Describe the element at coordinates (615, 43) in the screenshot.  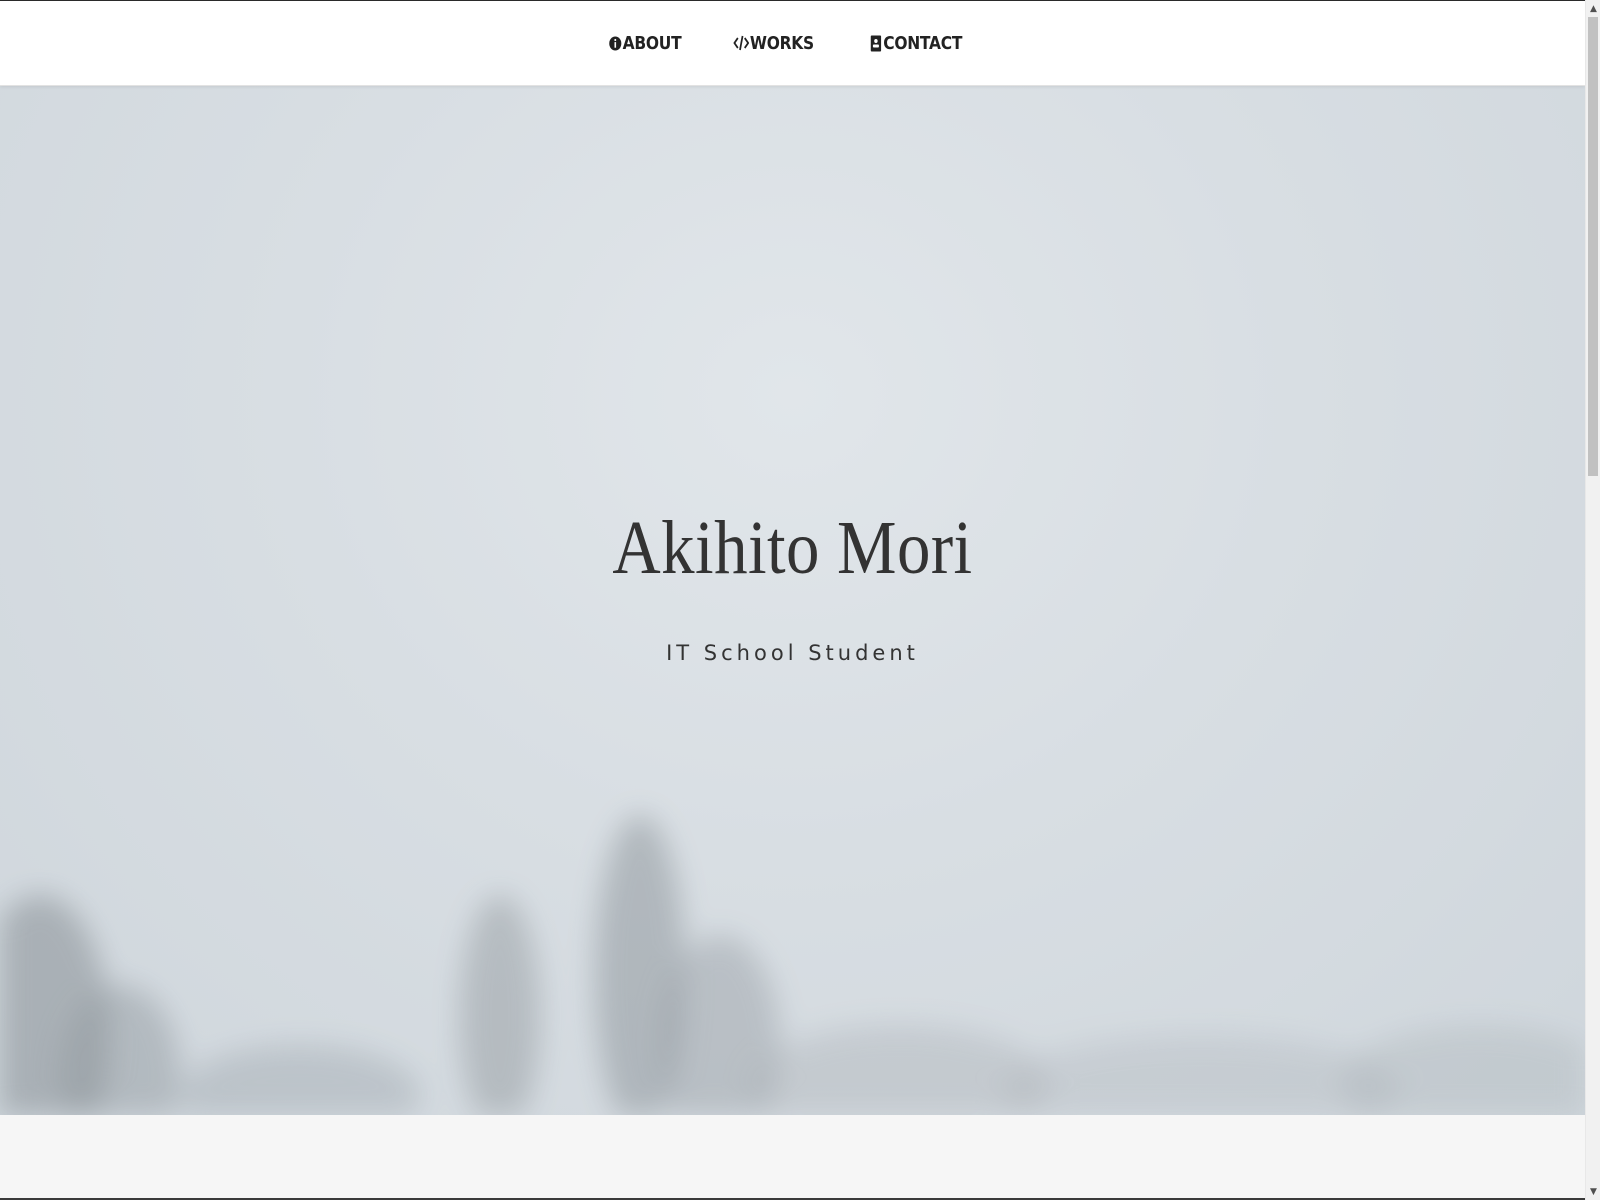
I see `info-circle-icon` at that location.